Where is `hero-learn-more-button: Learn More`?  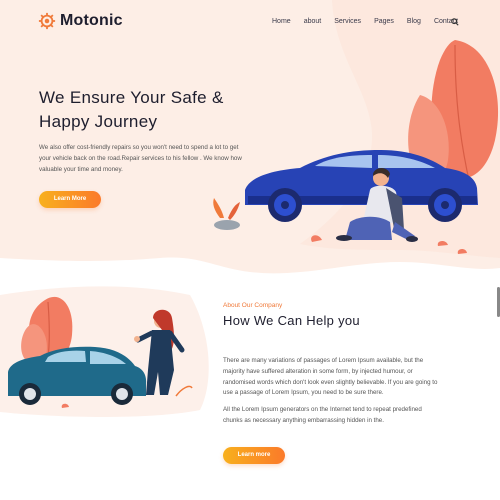
hero-learn-more-button: Learn More is located at coordinates (70, 199).